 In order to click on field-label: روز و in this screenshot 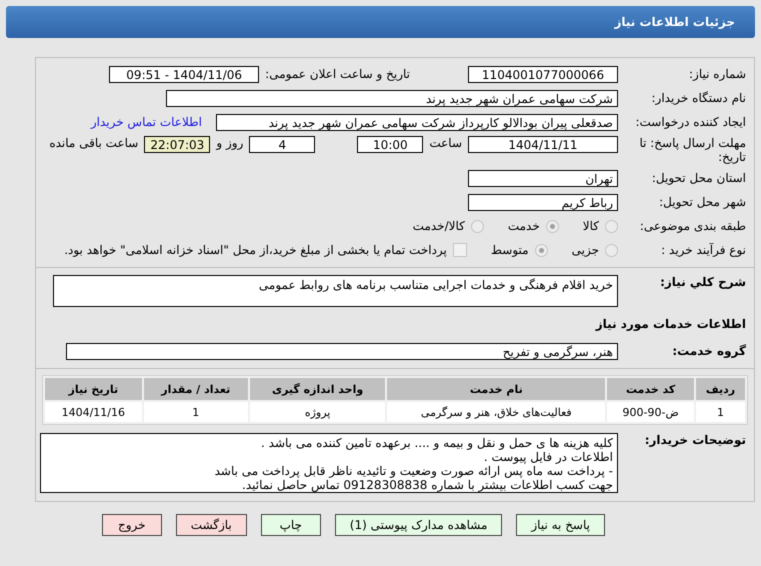, I will do `click(230, 143)`.